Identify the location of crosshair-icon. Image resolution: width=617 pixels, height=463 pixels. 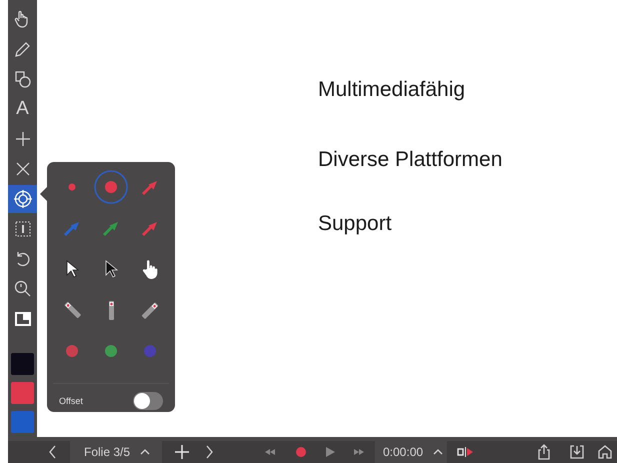
(22, 199).